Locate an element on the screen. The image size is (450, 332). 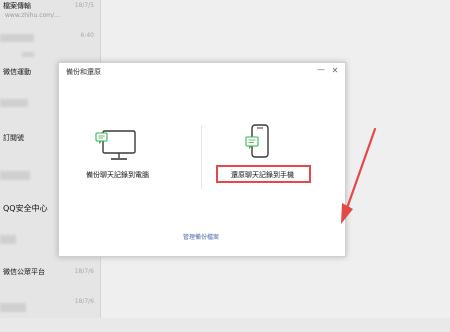
restore-to-phone-option: 還原聊天記錄到手機 is located at coordinates (262, 175).